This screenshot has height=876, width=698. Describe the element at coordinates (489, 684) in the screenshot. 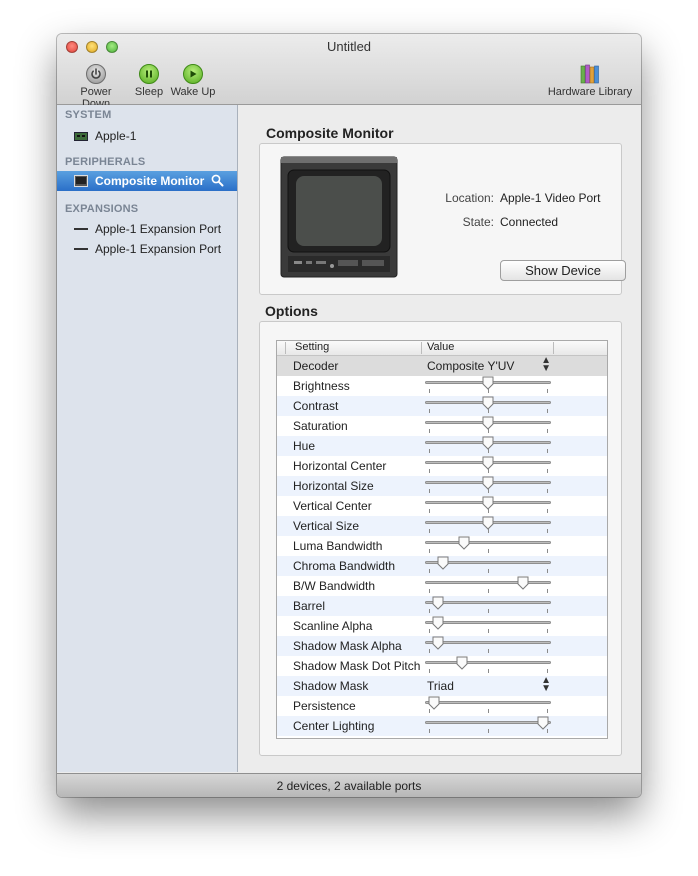

I see `value-popup: Triad ▲ ▼` at that location.